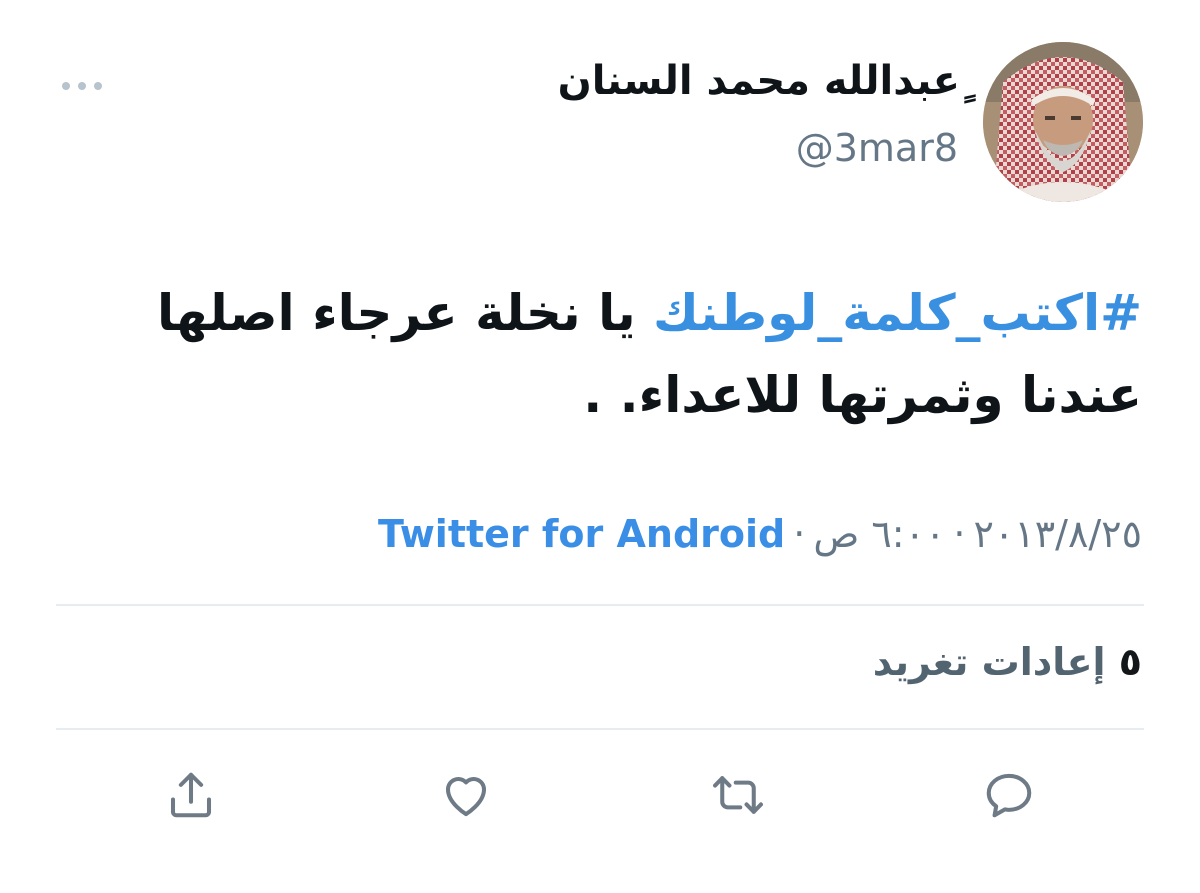  Describe the element at coordinates (879, 534) in the screenshot. I see `tweet-time: ٦:٠٠ ص` at that location.